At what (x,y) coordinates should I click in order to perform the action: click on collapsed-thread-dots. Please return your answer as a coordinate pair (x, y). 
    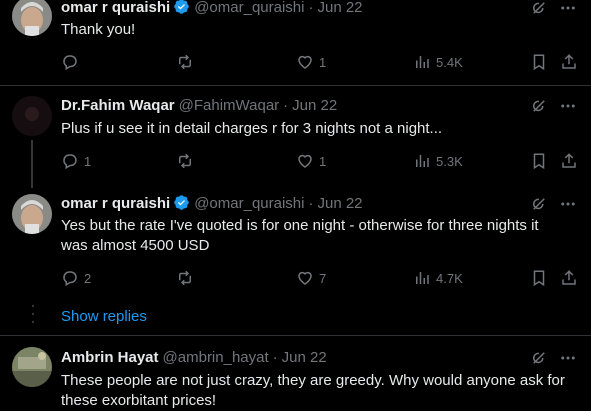
    Looking at the image, I should click on (33, 317).